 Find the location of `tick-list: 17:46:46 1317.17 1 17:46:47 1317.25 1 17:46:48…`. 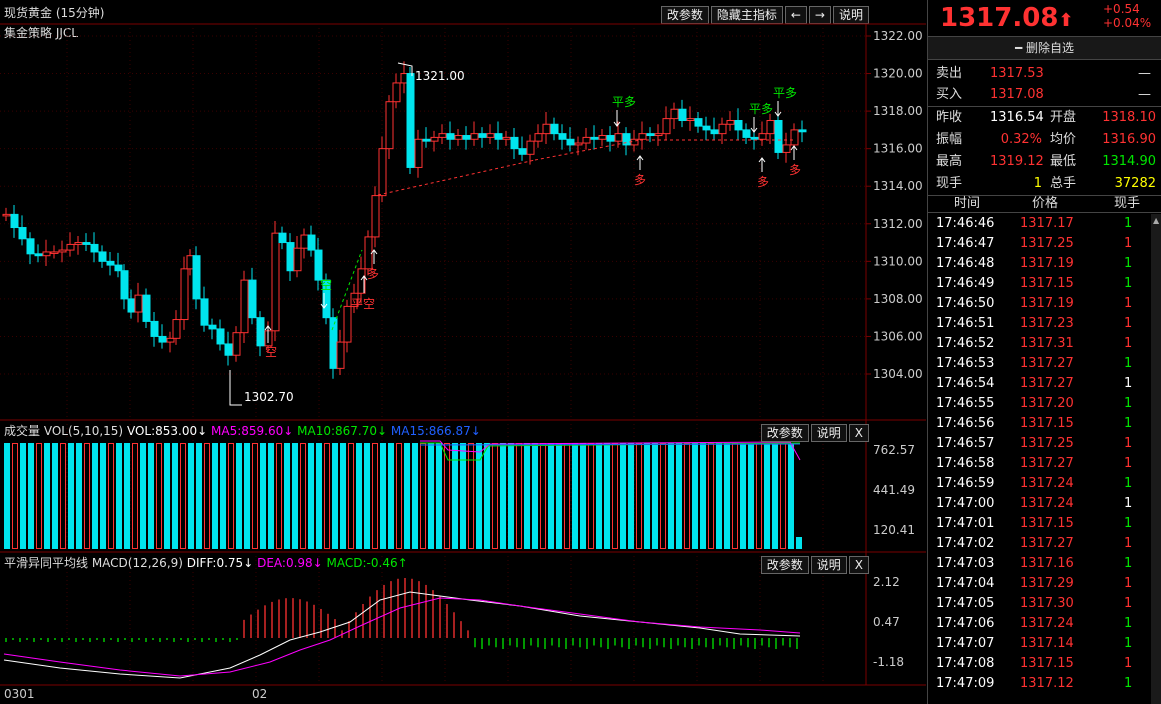

tick-list: 17:46:46 1317.17 1 17:46:47 1317.25 1 17:46:48… is located at coordinates (1039, 459).